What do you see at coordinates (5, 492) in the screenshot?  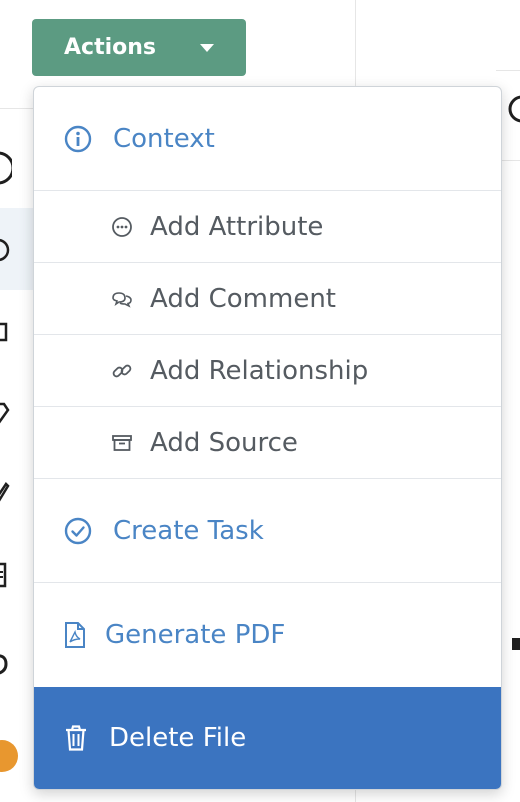 I see `pencil-icon` at bounding box center [5, 492].